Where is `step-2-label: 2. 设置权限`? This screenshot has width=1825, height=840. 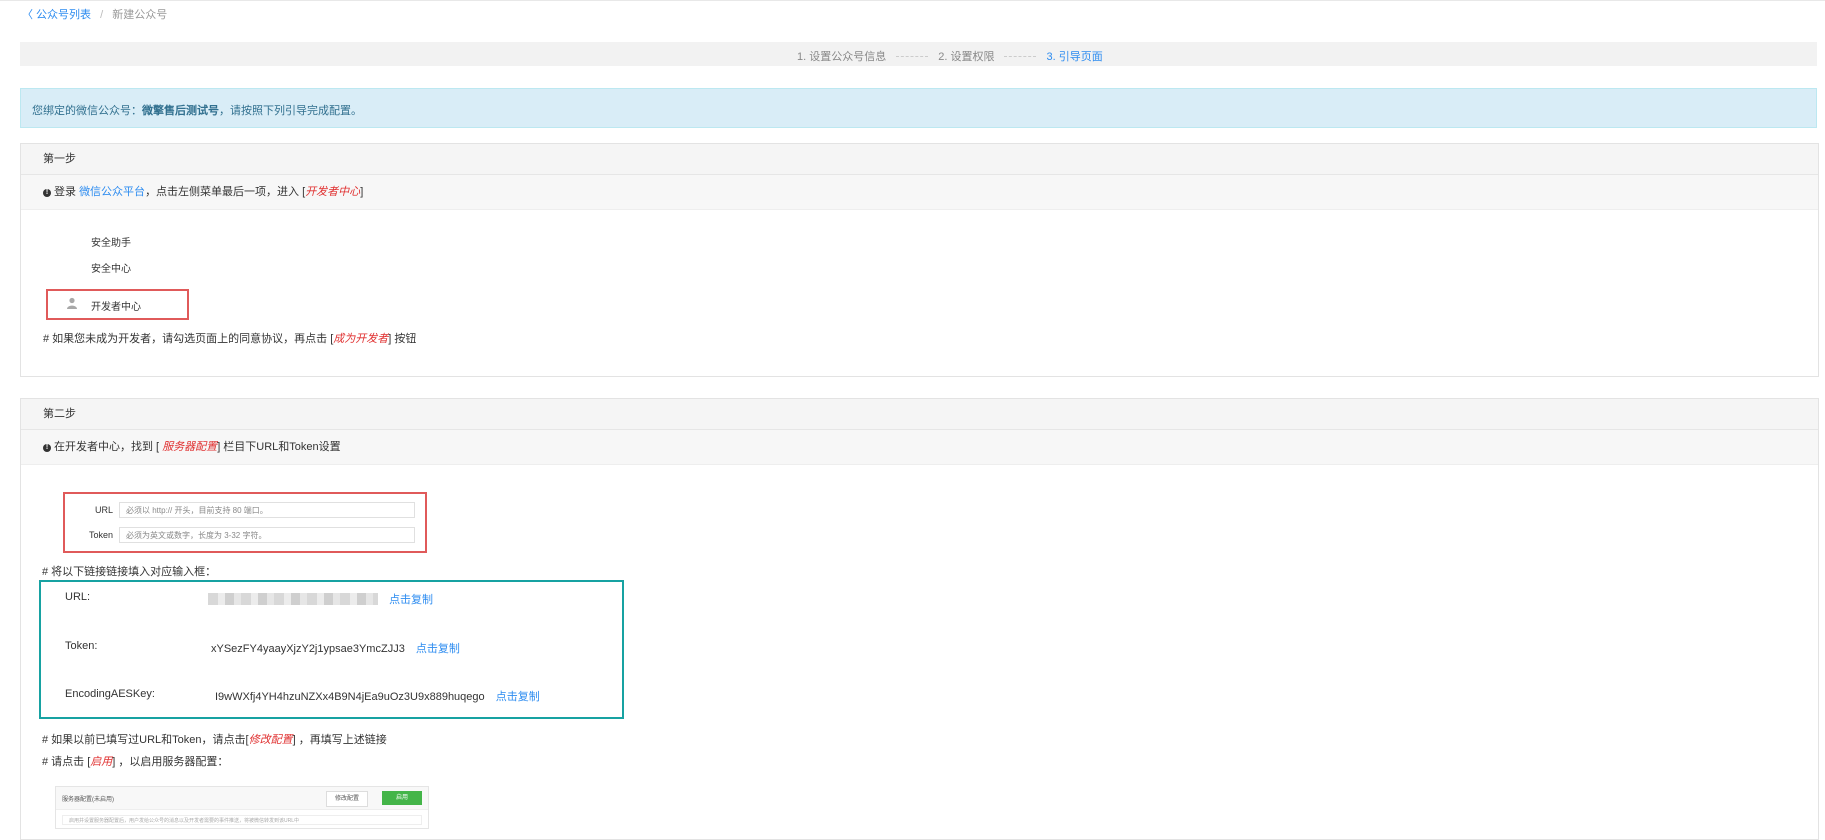 step-2-label: 2. 设置权限 is located at coordinates (966, 57).